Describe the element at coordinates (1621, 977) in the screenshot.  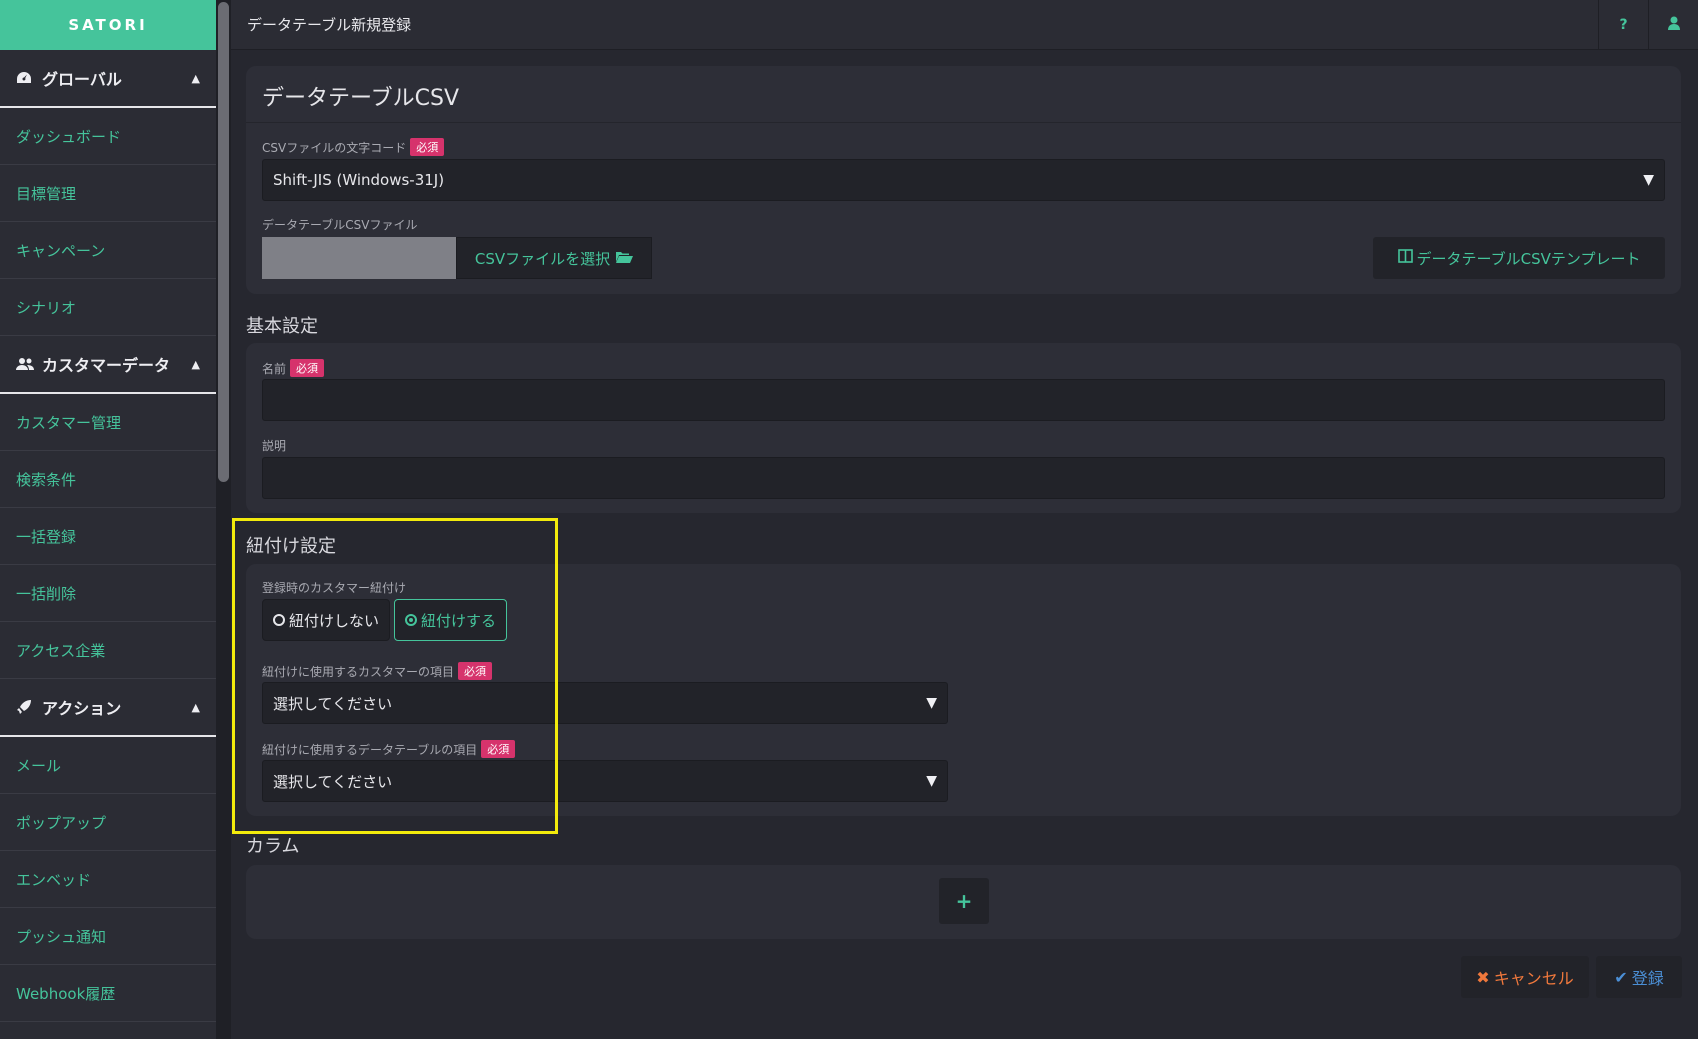
I see `check-icon: ✔` at that location.